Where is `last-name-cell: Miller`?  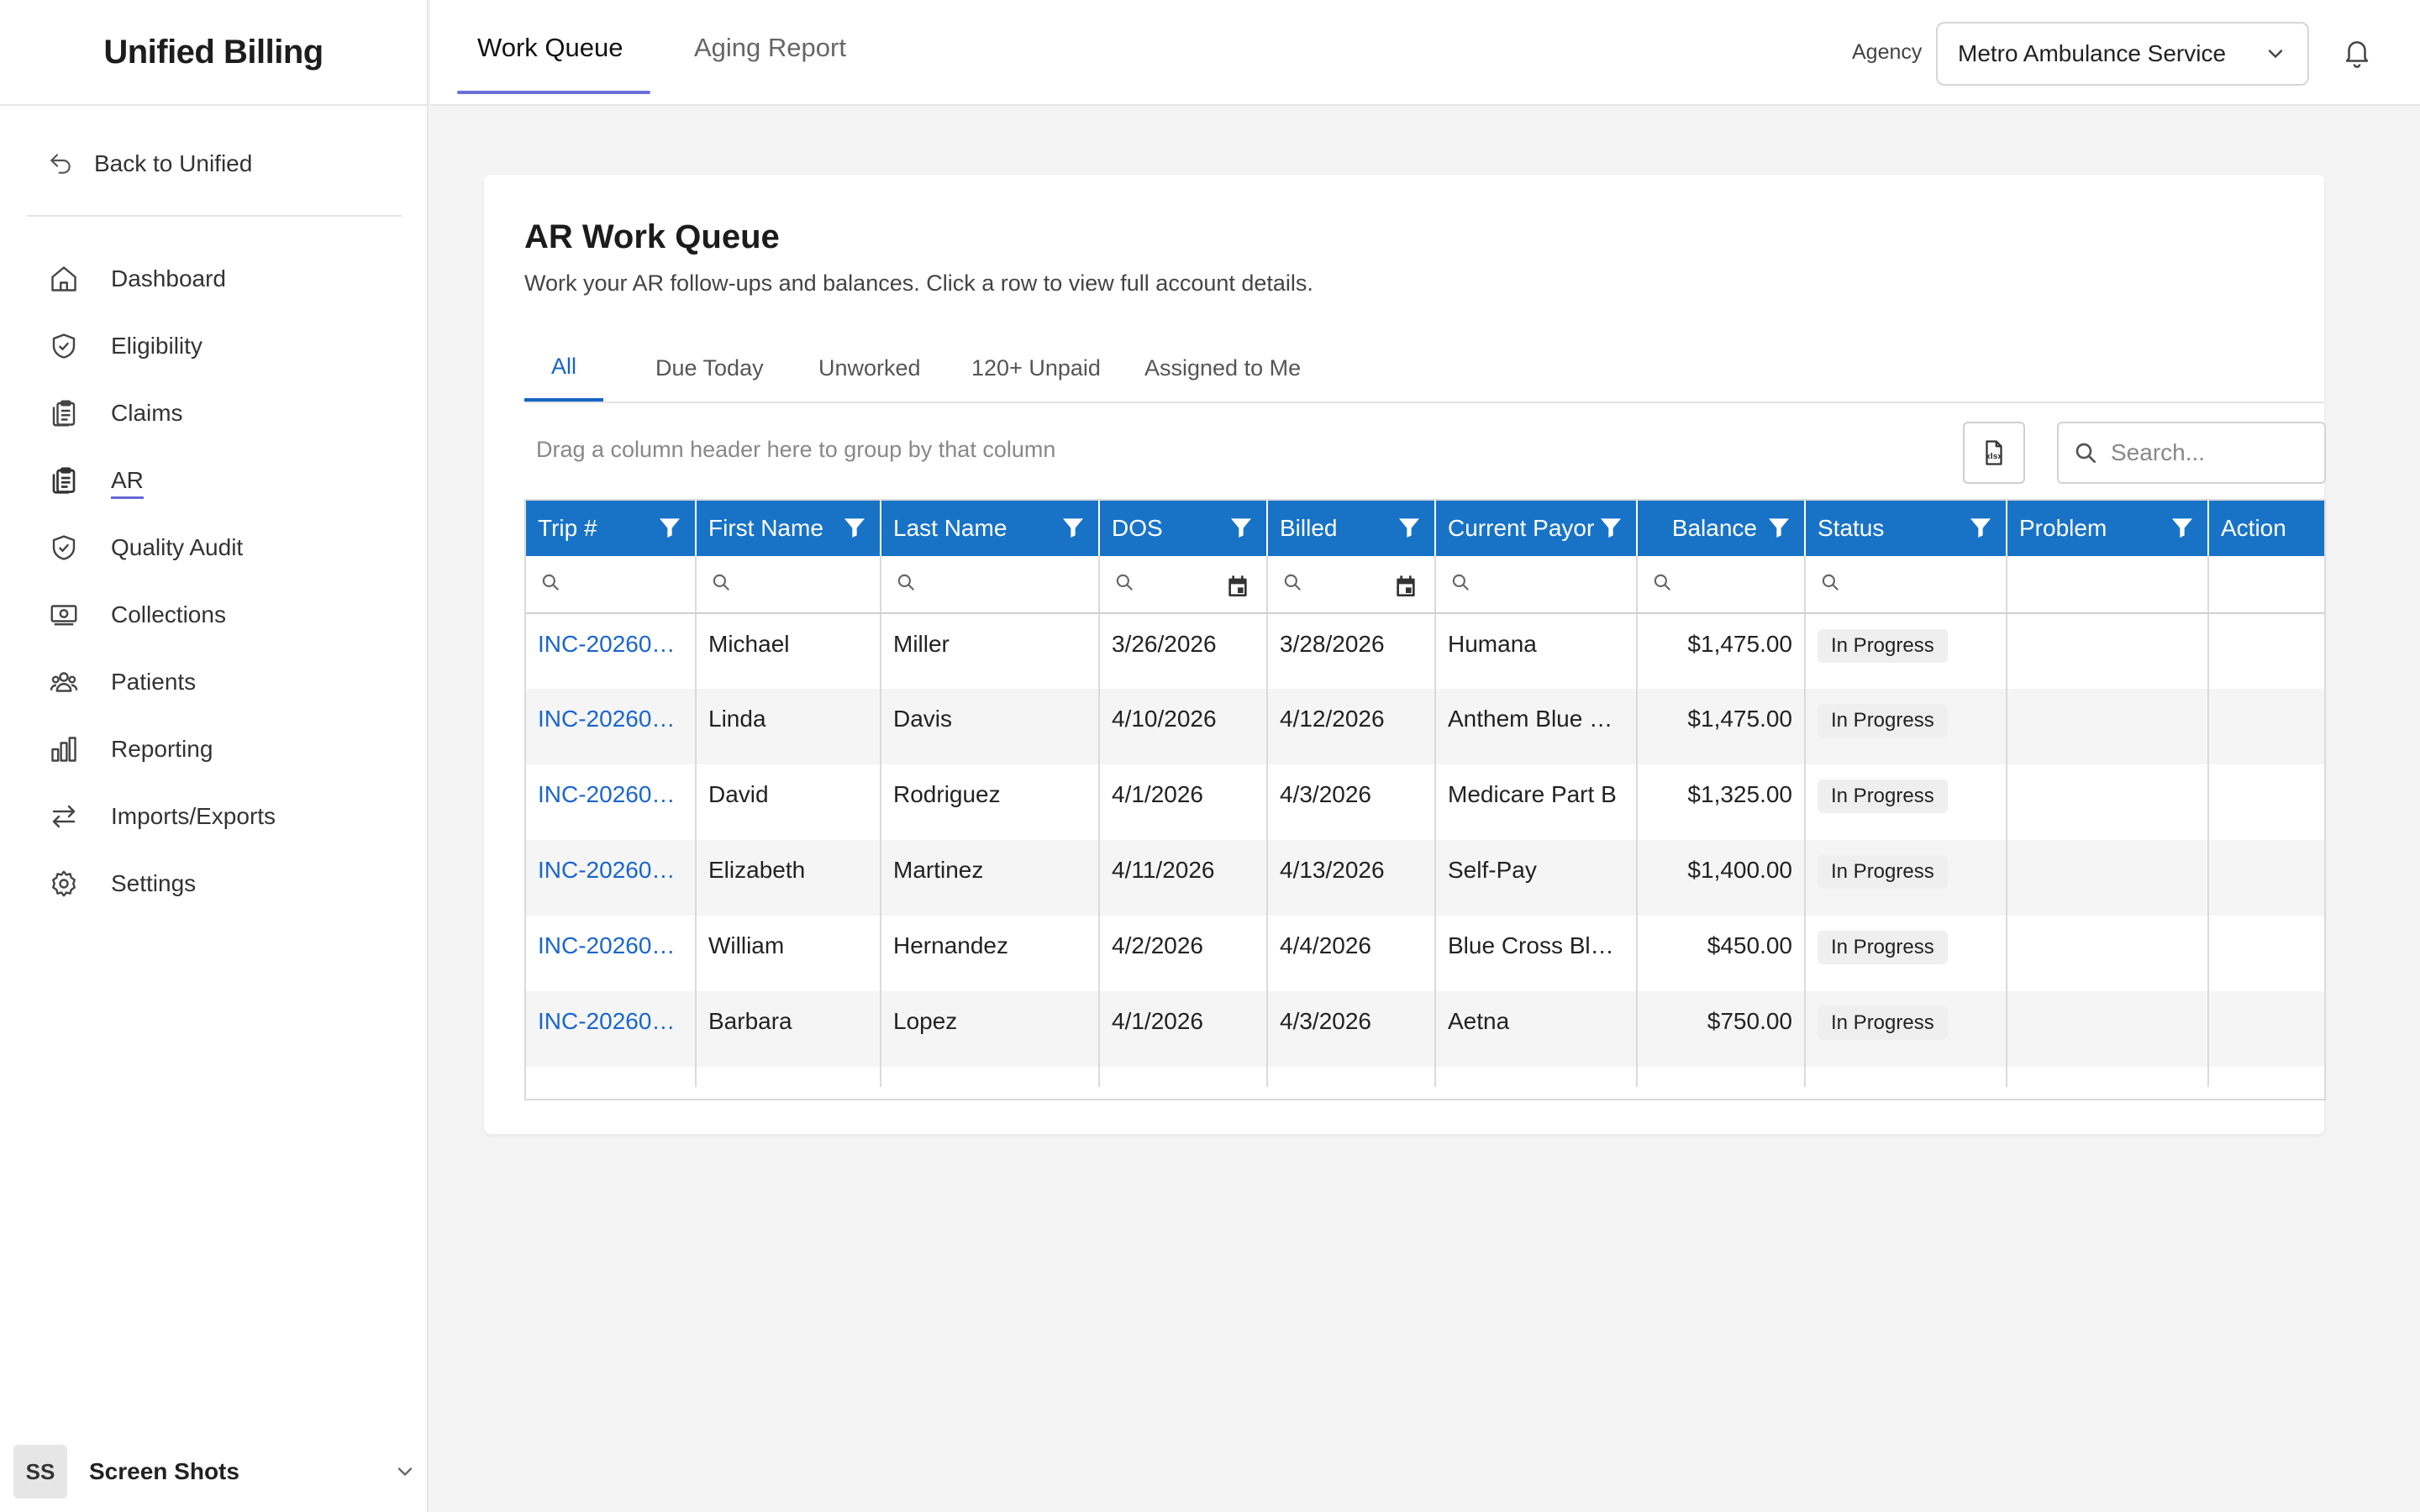
last-name-cell: Miller is located at coordinates (991, 651).